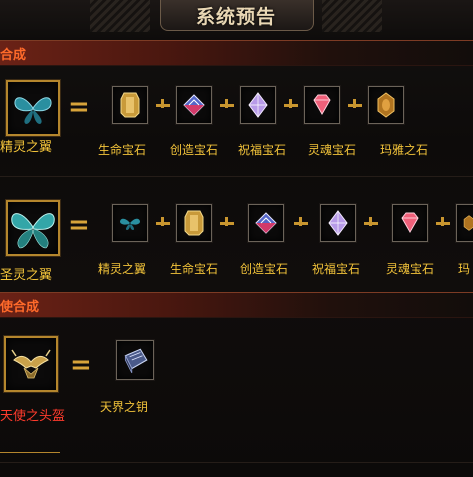 The image size is (473, 477). Describe the element at coordinates (235, 17) in the screenshot. I see `page-title: 系统预告` at that location.